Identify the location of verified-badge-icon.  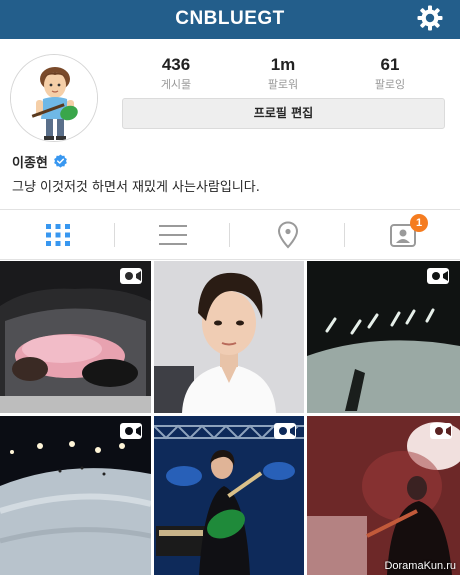
(60, 160).